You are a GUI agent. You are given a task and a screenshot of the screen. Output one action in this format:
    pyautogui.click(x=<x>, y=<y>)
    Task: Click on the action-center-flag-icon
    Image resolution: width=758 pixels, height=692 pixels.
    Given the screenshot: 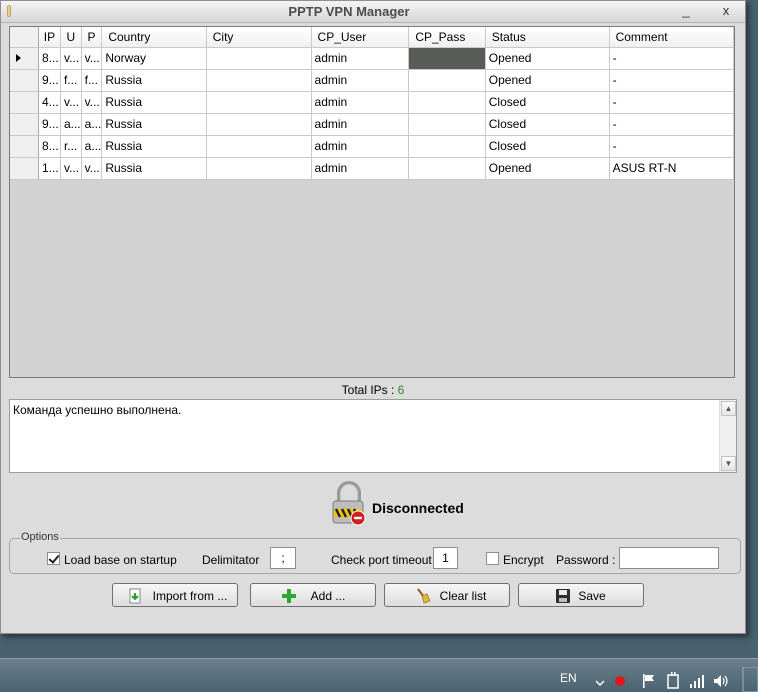 What is the action you would take?
    pyautogui.click(x=649, y=681)
    